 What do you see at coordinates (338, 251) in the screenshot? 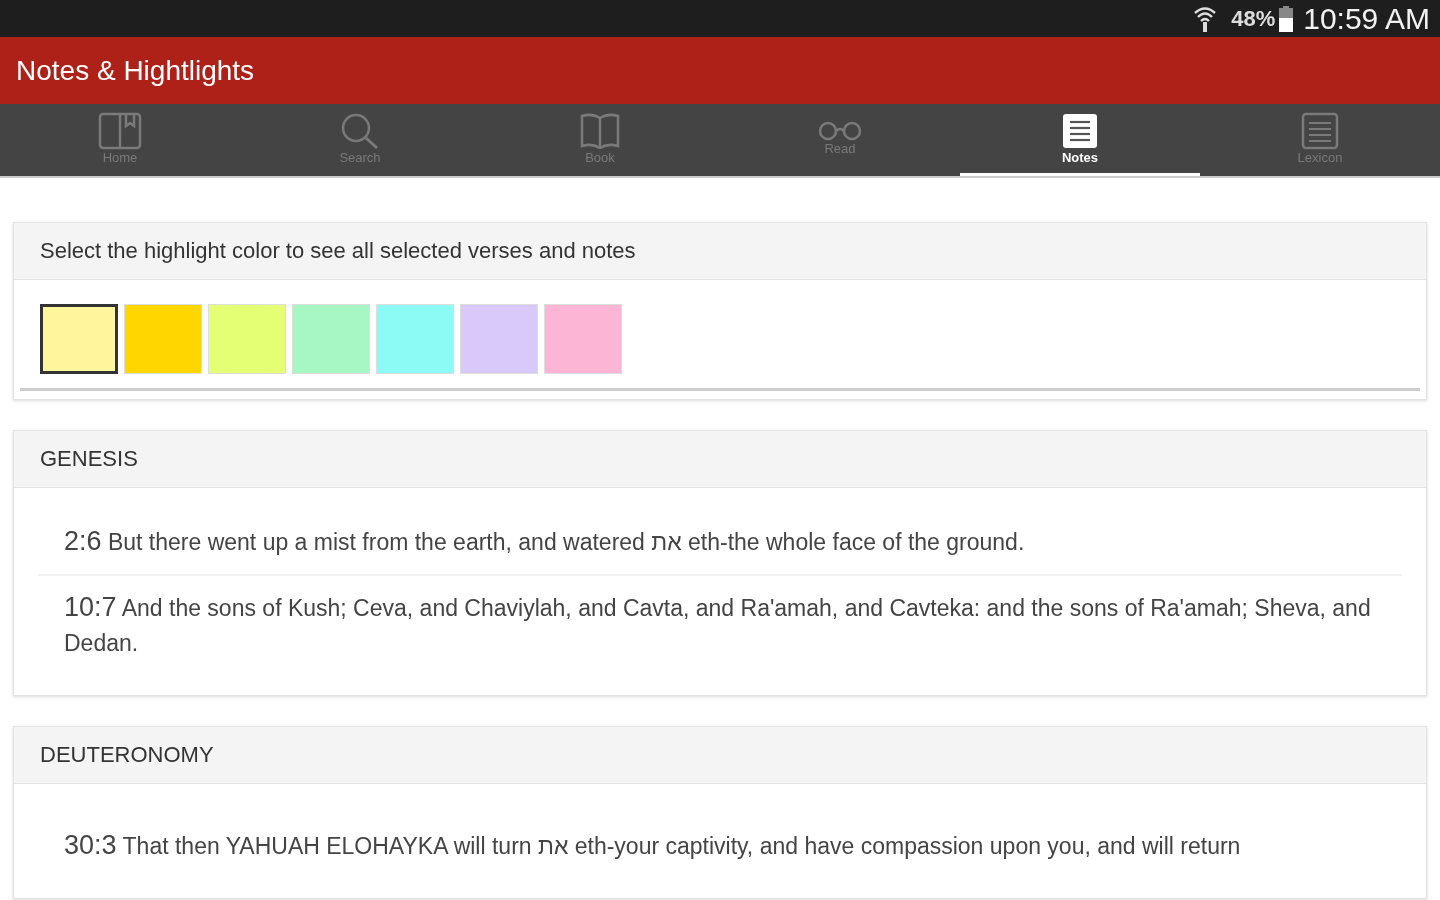
I see `card-heading: Select the highlight color to see all selected verses and notes` at bounding box center [338, 251].